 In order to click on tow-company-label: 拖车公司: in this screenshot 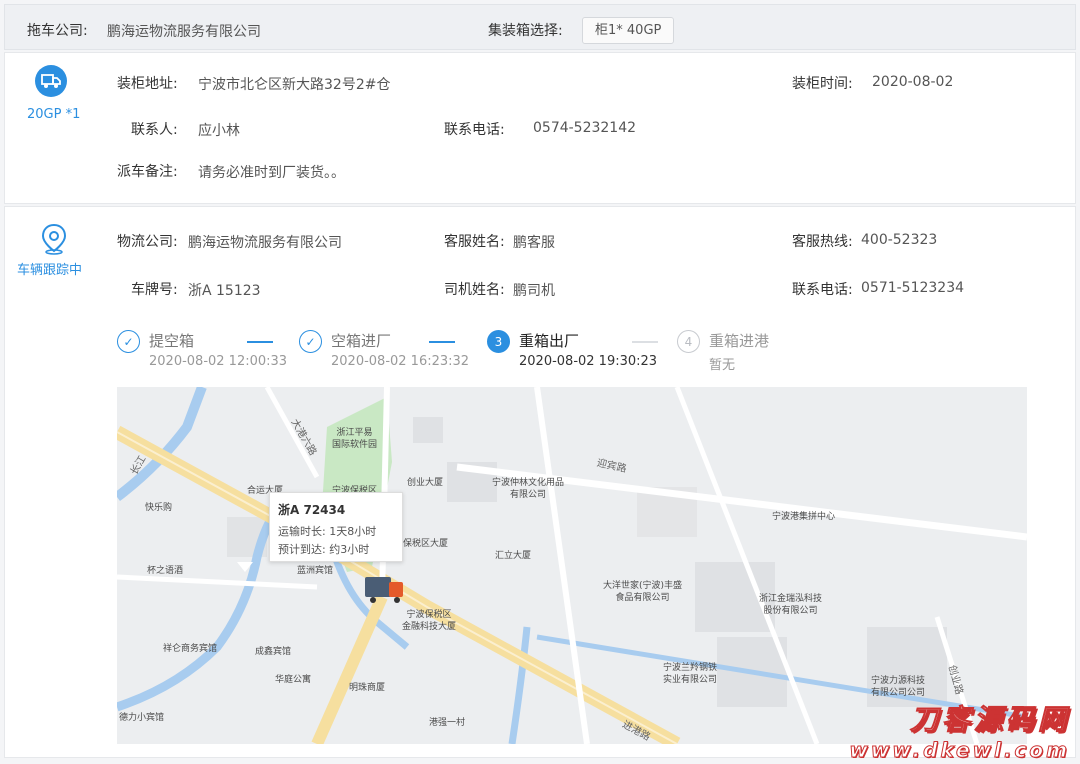, I will do `click(57, 31)`.